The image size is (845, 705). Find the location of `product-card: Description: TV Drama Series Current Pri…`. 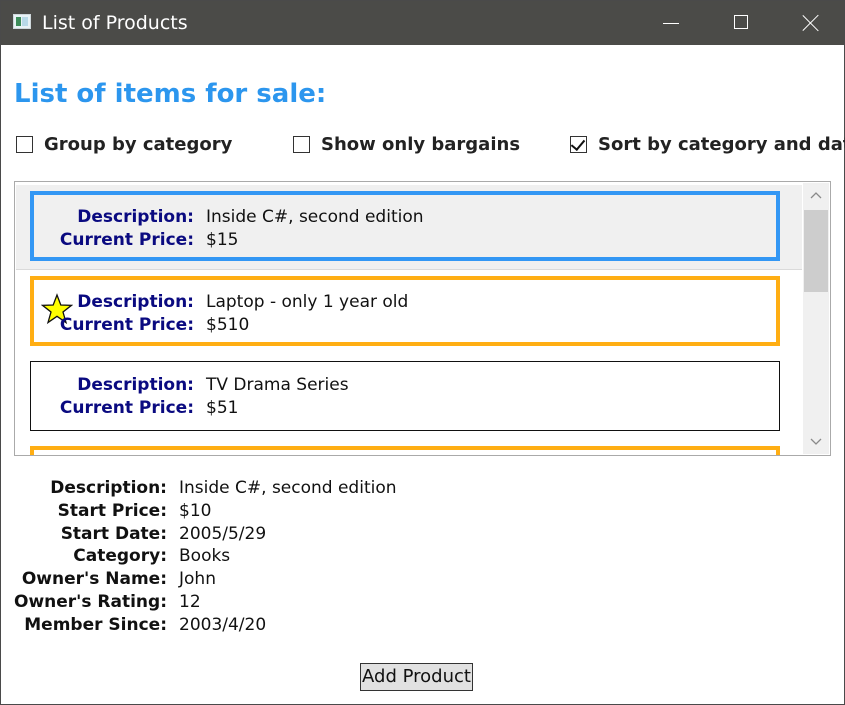

product-card: Description: TV Drama Series Current Pri… is located at coordinates (405, 396).